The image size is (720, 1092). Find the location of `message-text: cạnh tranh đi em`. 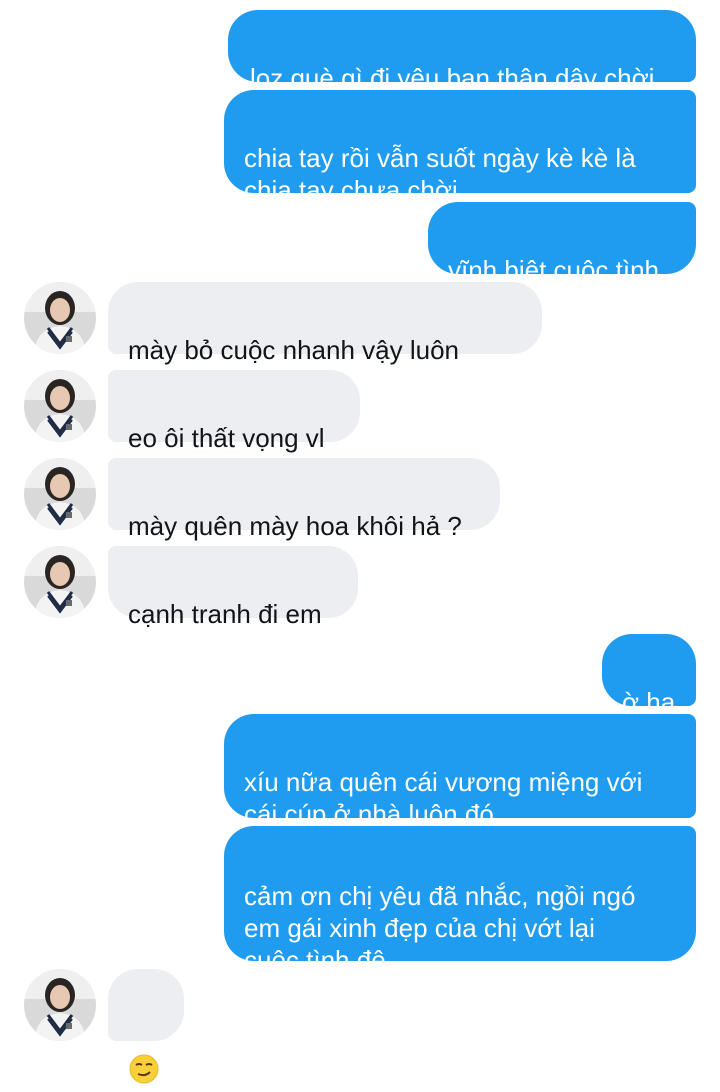

message-text: cạnh tranh đi em is located at coordinates (225, 614).